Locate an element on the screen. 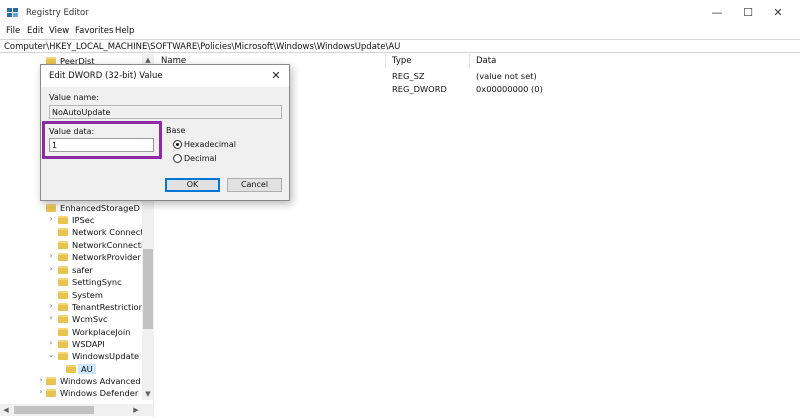 This screenshot has height=418, width=800. tree-item-label: Network Connectic is located at coordinates (111, 232).